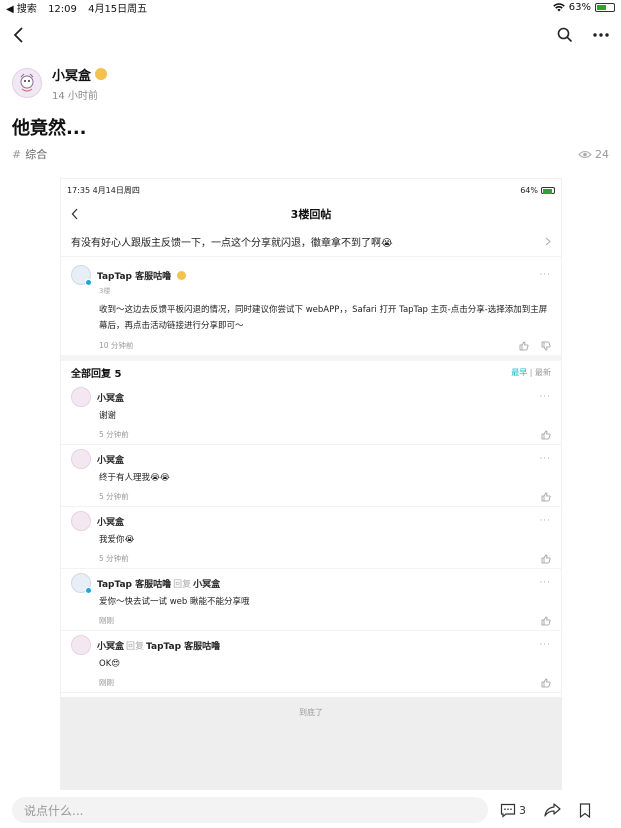  I want to click on wifi-icon, so click(558, 7).